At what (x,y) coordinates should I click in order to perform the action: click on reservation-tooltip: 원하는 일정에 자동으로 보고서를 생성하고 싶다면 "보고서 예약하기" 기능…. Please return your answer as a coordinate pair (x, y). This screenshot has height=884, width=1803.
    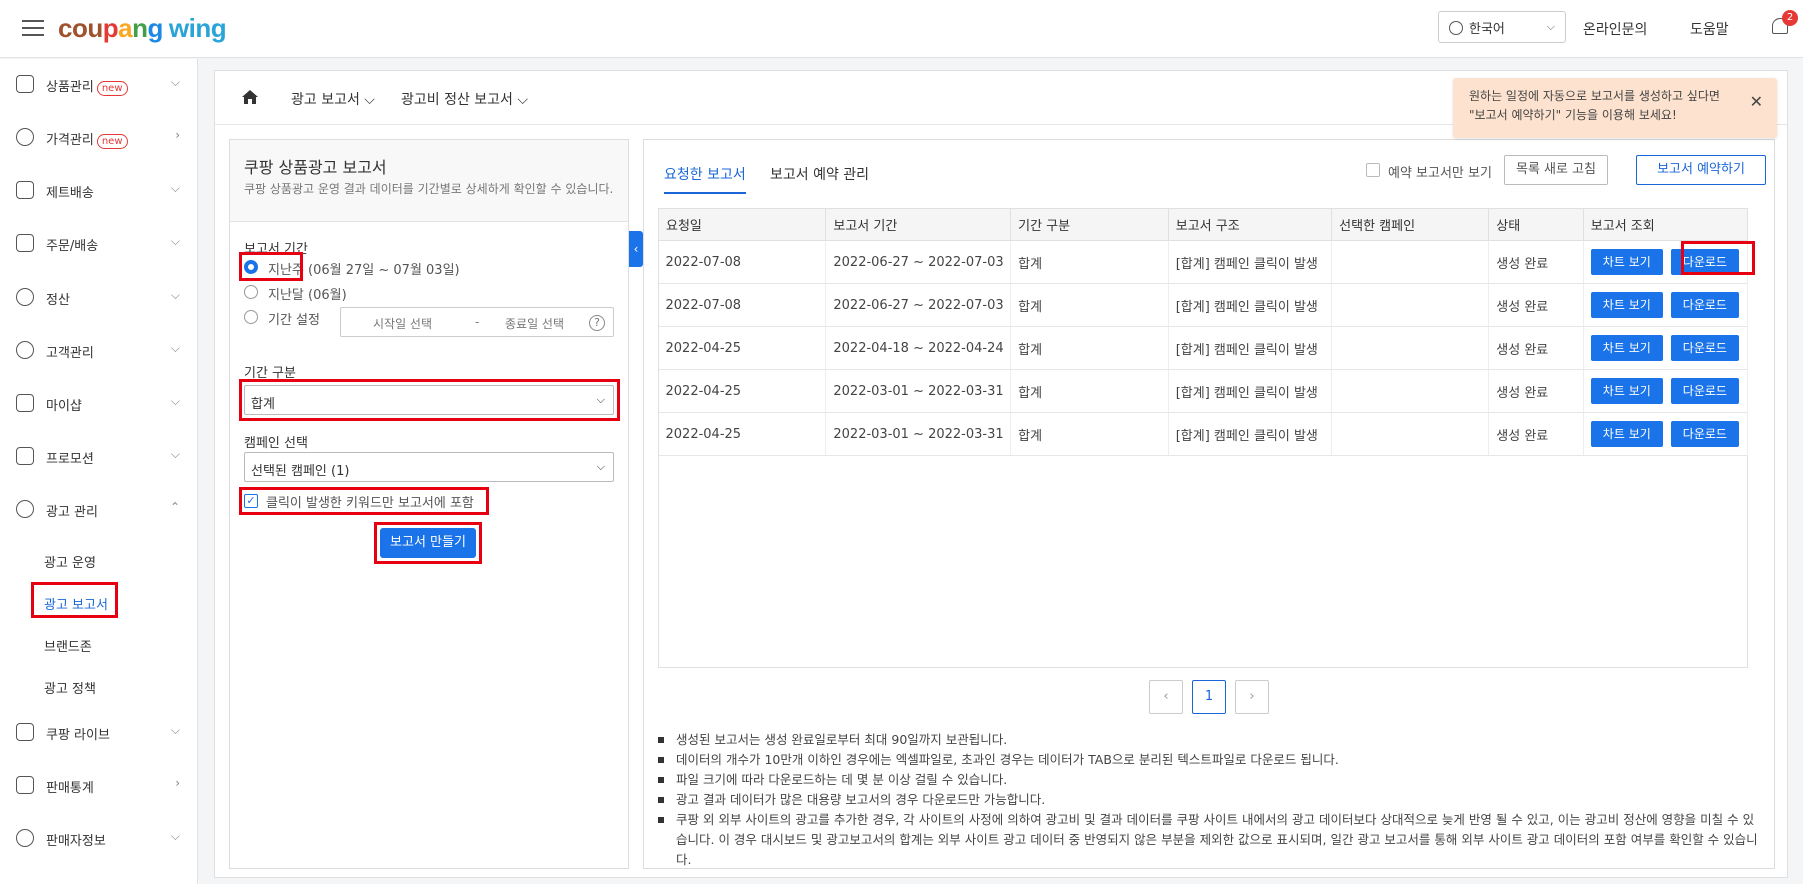
    Looking at the image, I should click on (1615, 108).